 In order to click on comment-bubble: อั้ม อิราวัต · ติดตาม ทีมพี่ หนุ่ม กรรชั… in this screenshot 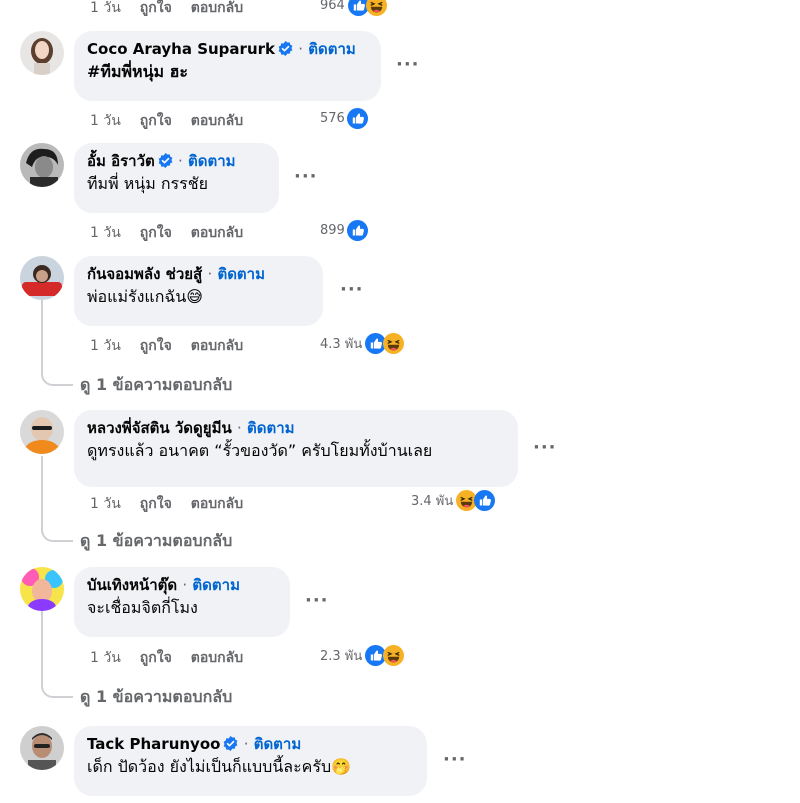, I will do `click(176, 178)`.